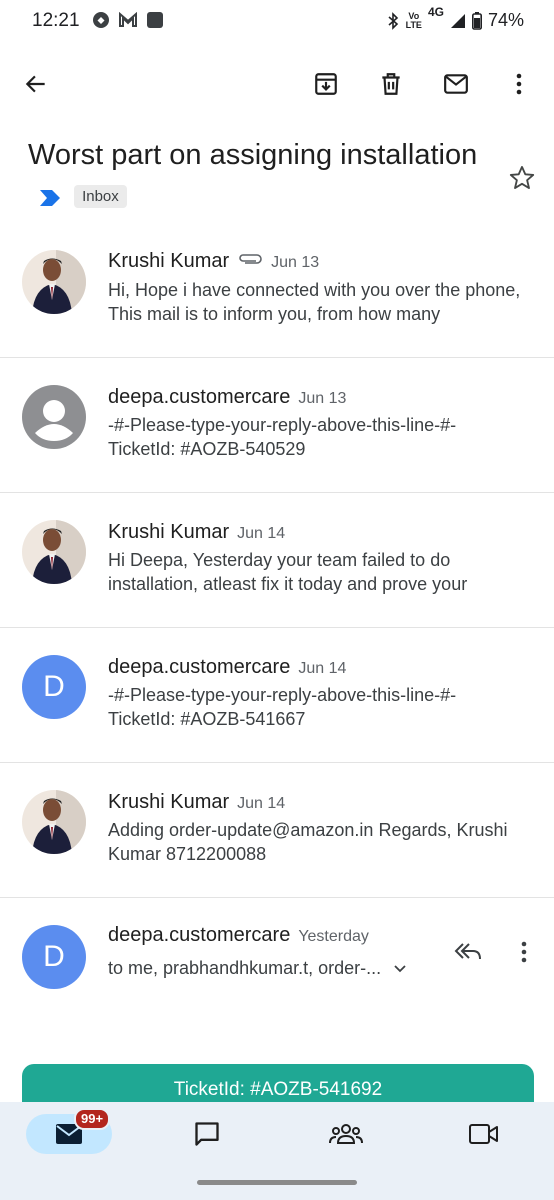 The image size is (554, 1200). I want to click on star-icon, so click(522, 177).